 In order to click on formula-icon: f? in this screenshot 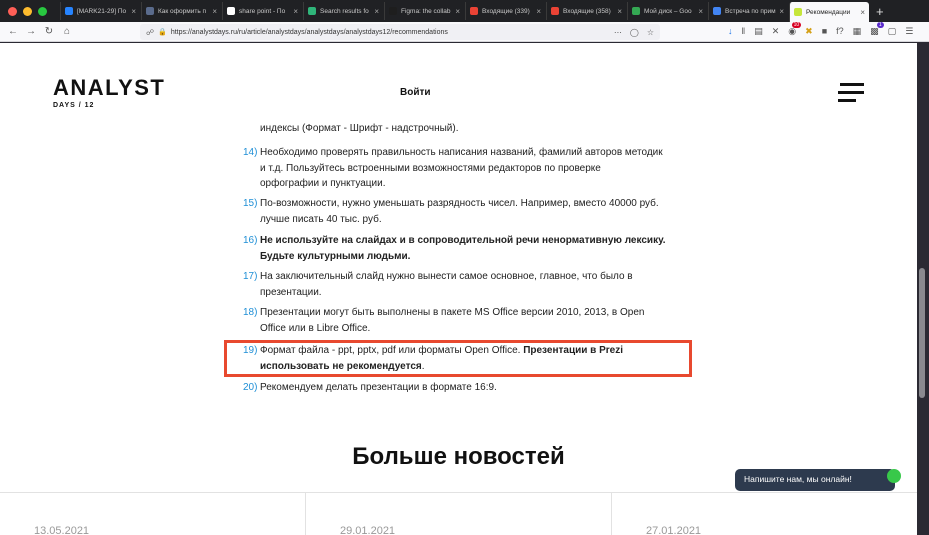, I will do `click(840, 31)`.